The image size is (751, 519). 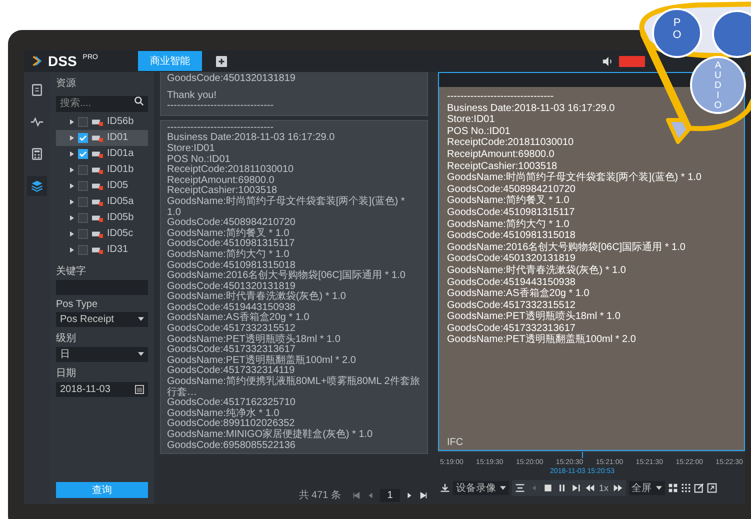 What do you see at coordinates (445, 488) in the screenshot?
I see `download-icon` at bounding box center [445, 488].